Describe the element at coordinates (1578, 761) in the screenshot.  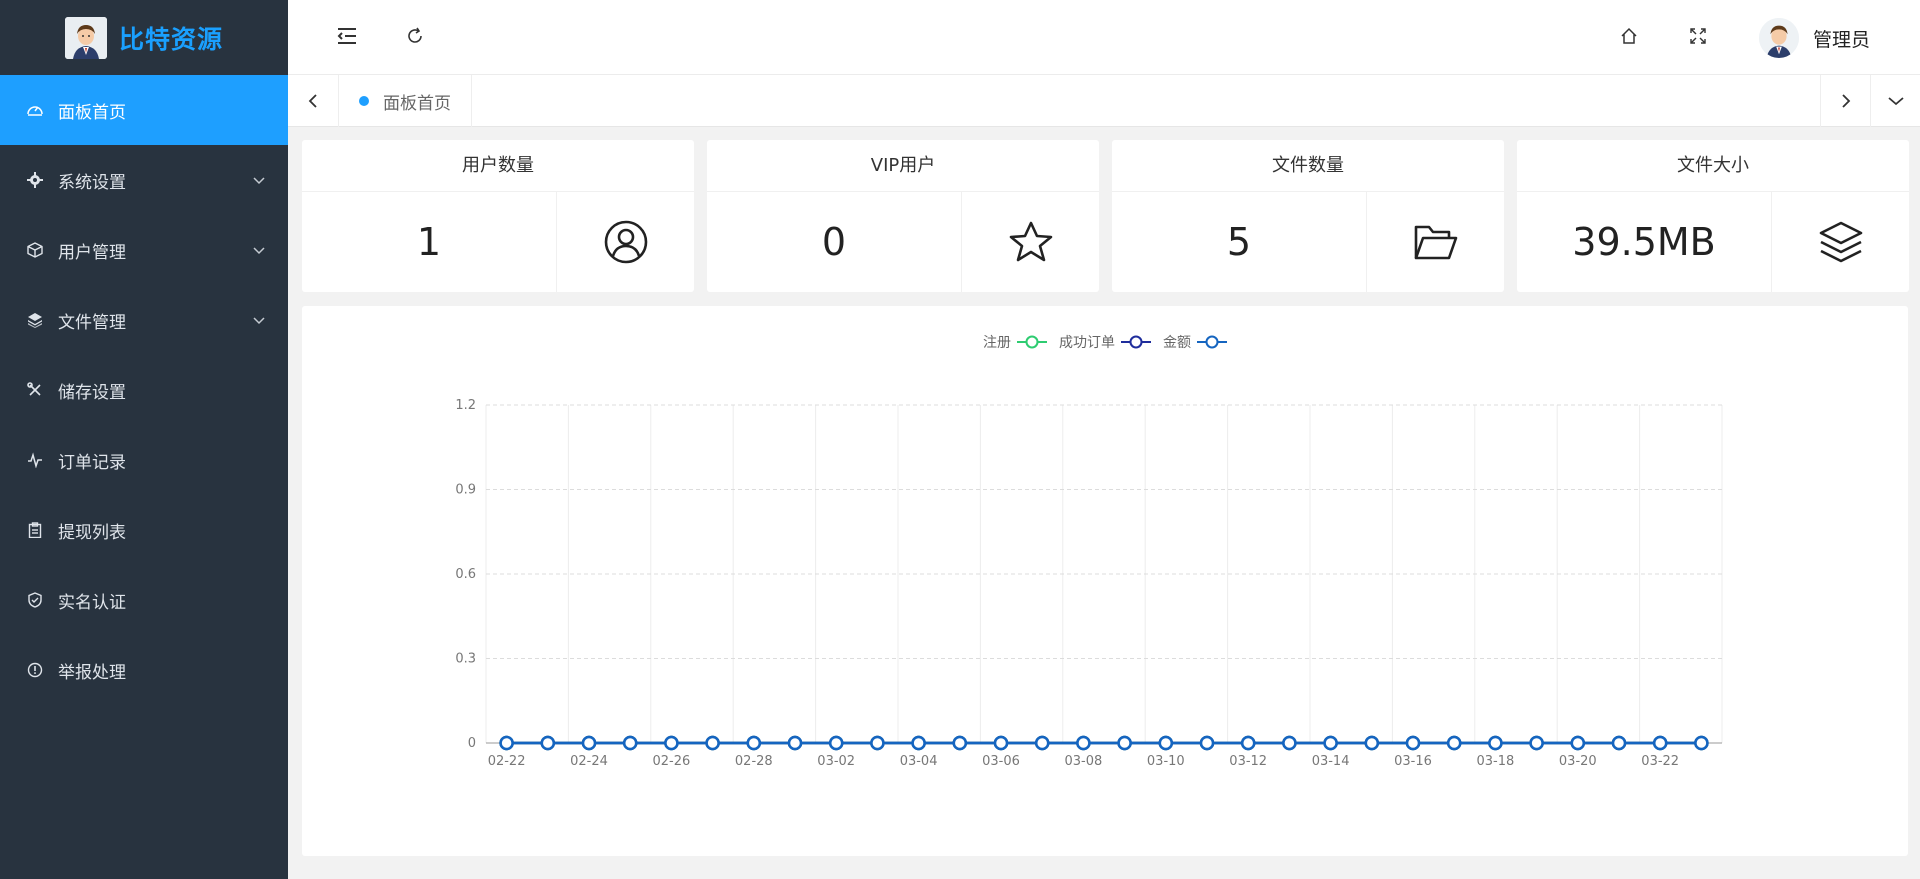
I see `x-tick-label: 03-20` at that location.